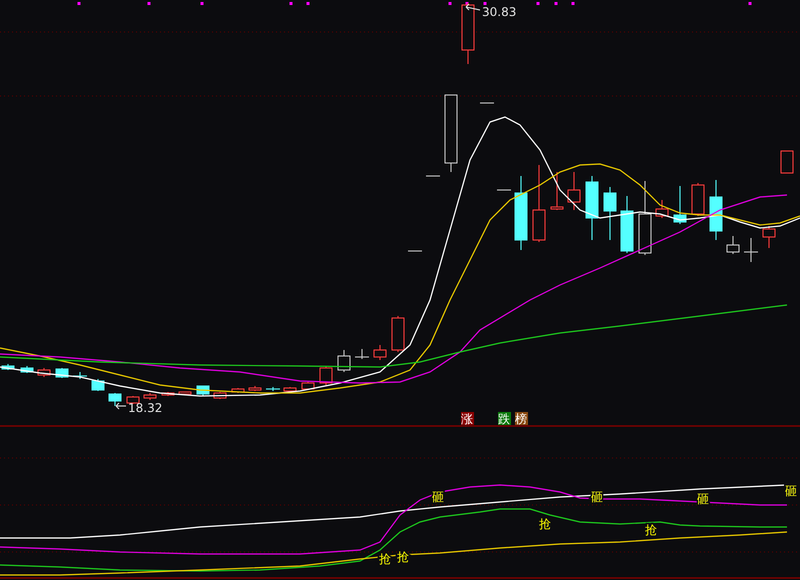 The height and width of the screenshot is (580, 800). Describe the element at coordinates (504, 419) in the screenshot. I see `legend-tag: 跌` at that location.